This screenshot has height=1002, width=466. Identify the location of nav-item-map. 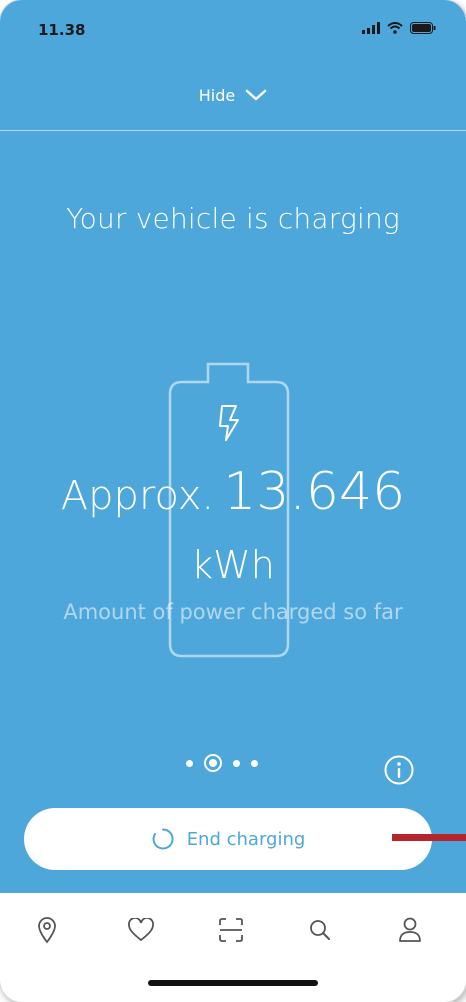
(47, 930).